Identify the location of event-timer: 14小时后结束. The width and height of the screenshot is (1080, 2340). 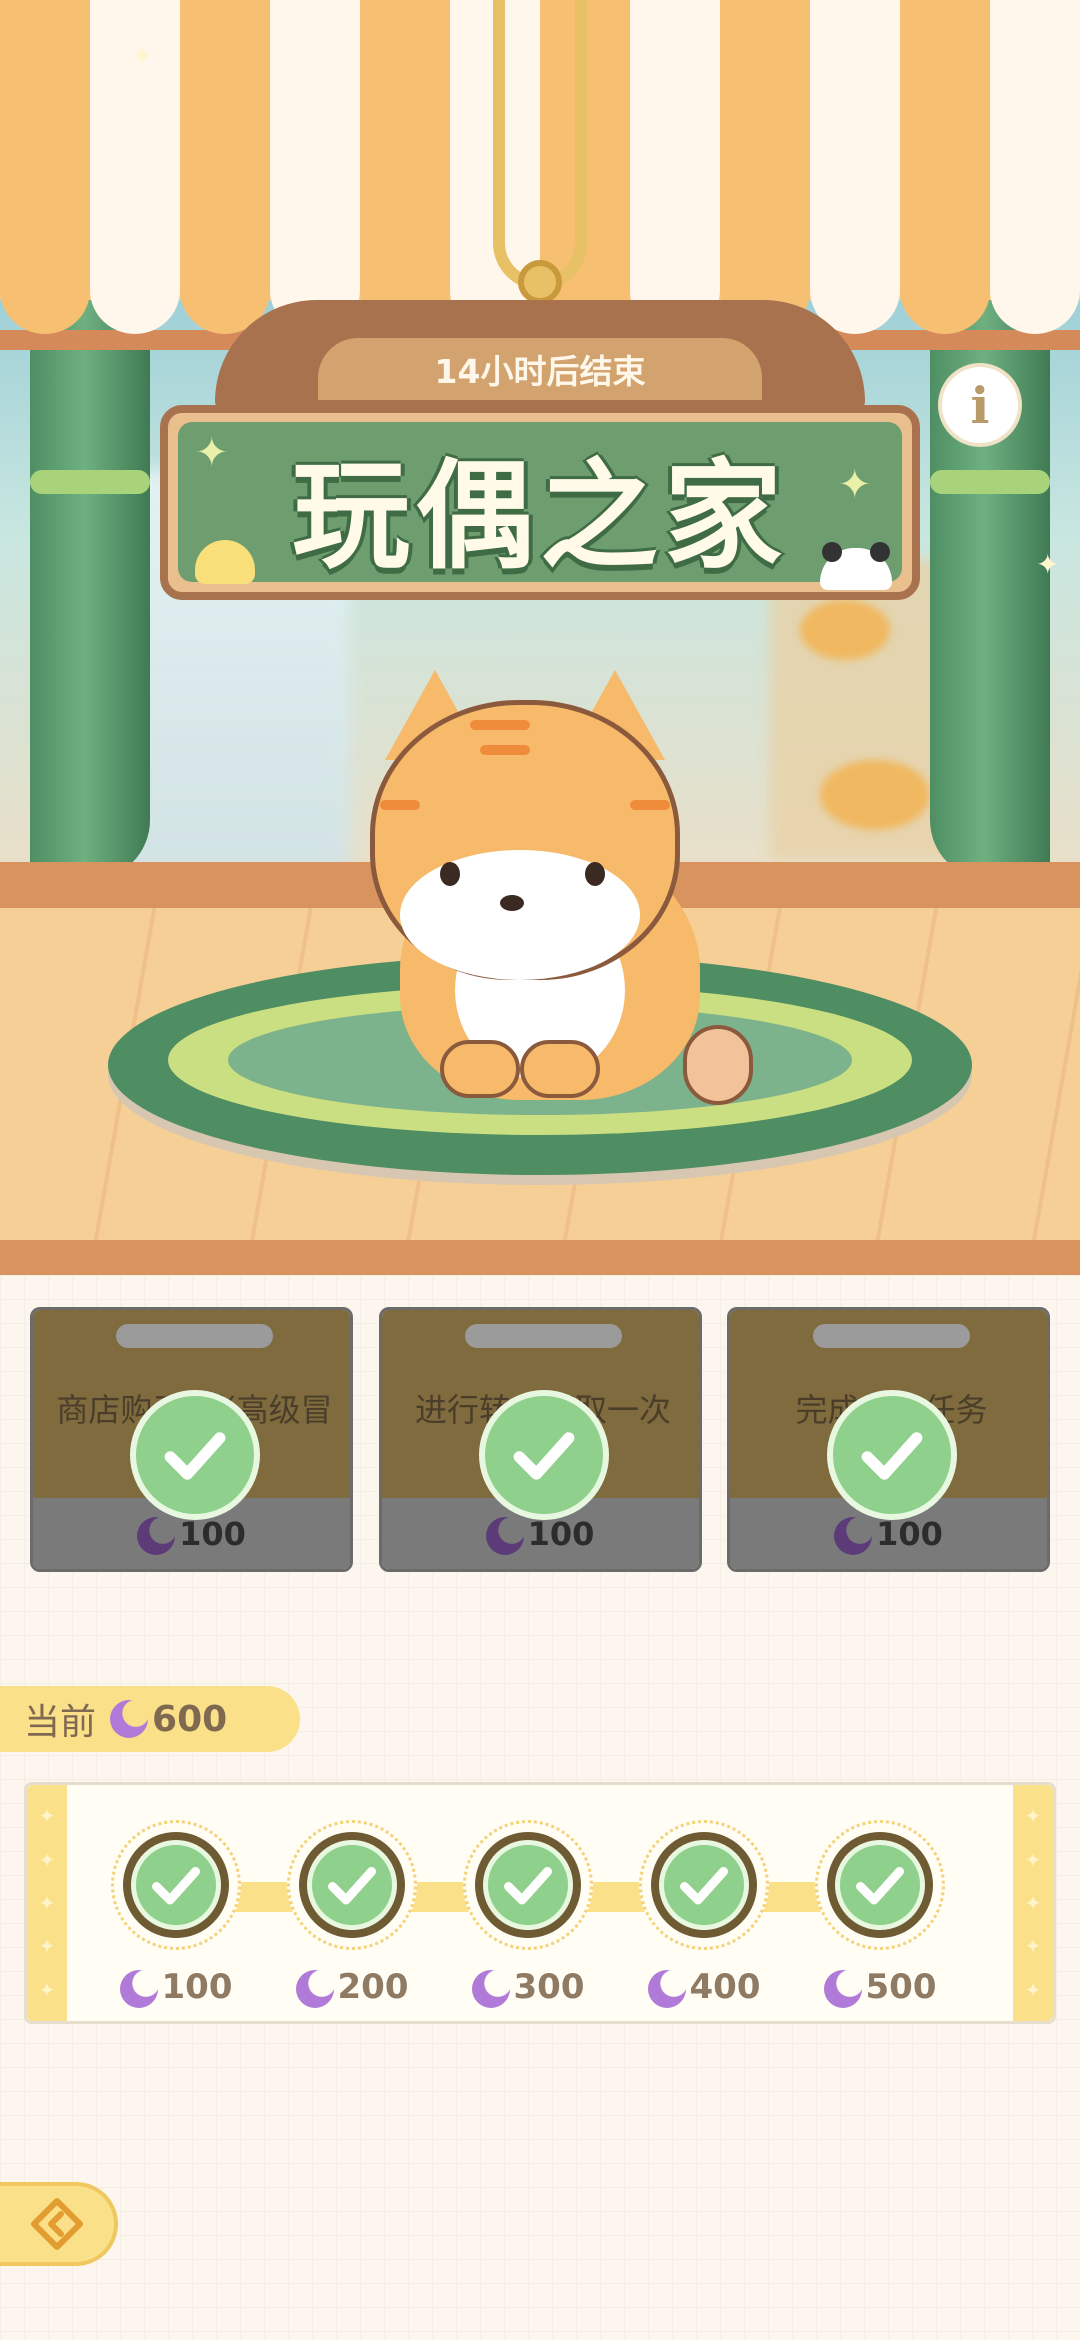
(540, 371).